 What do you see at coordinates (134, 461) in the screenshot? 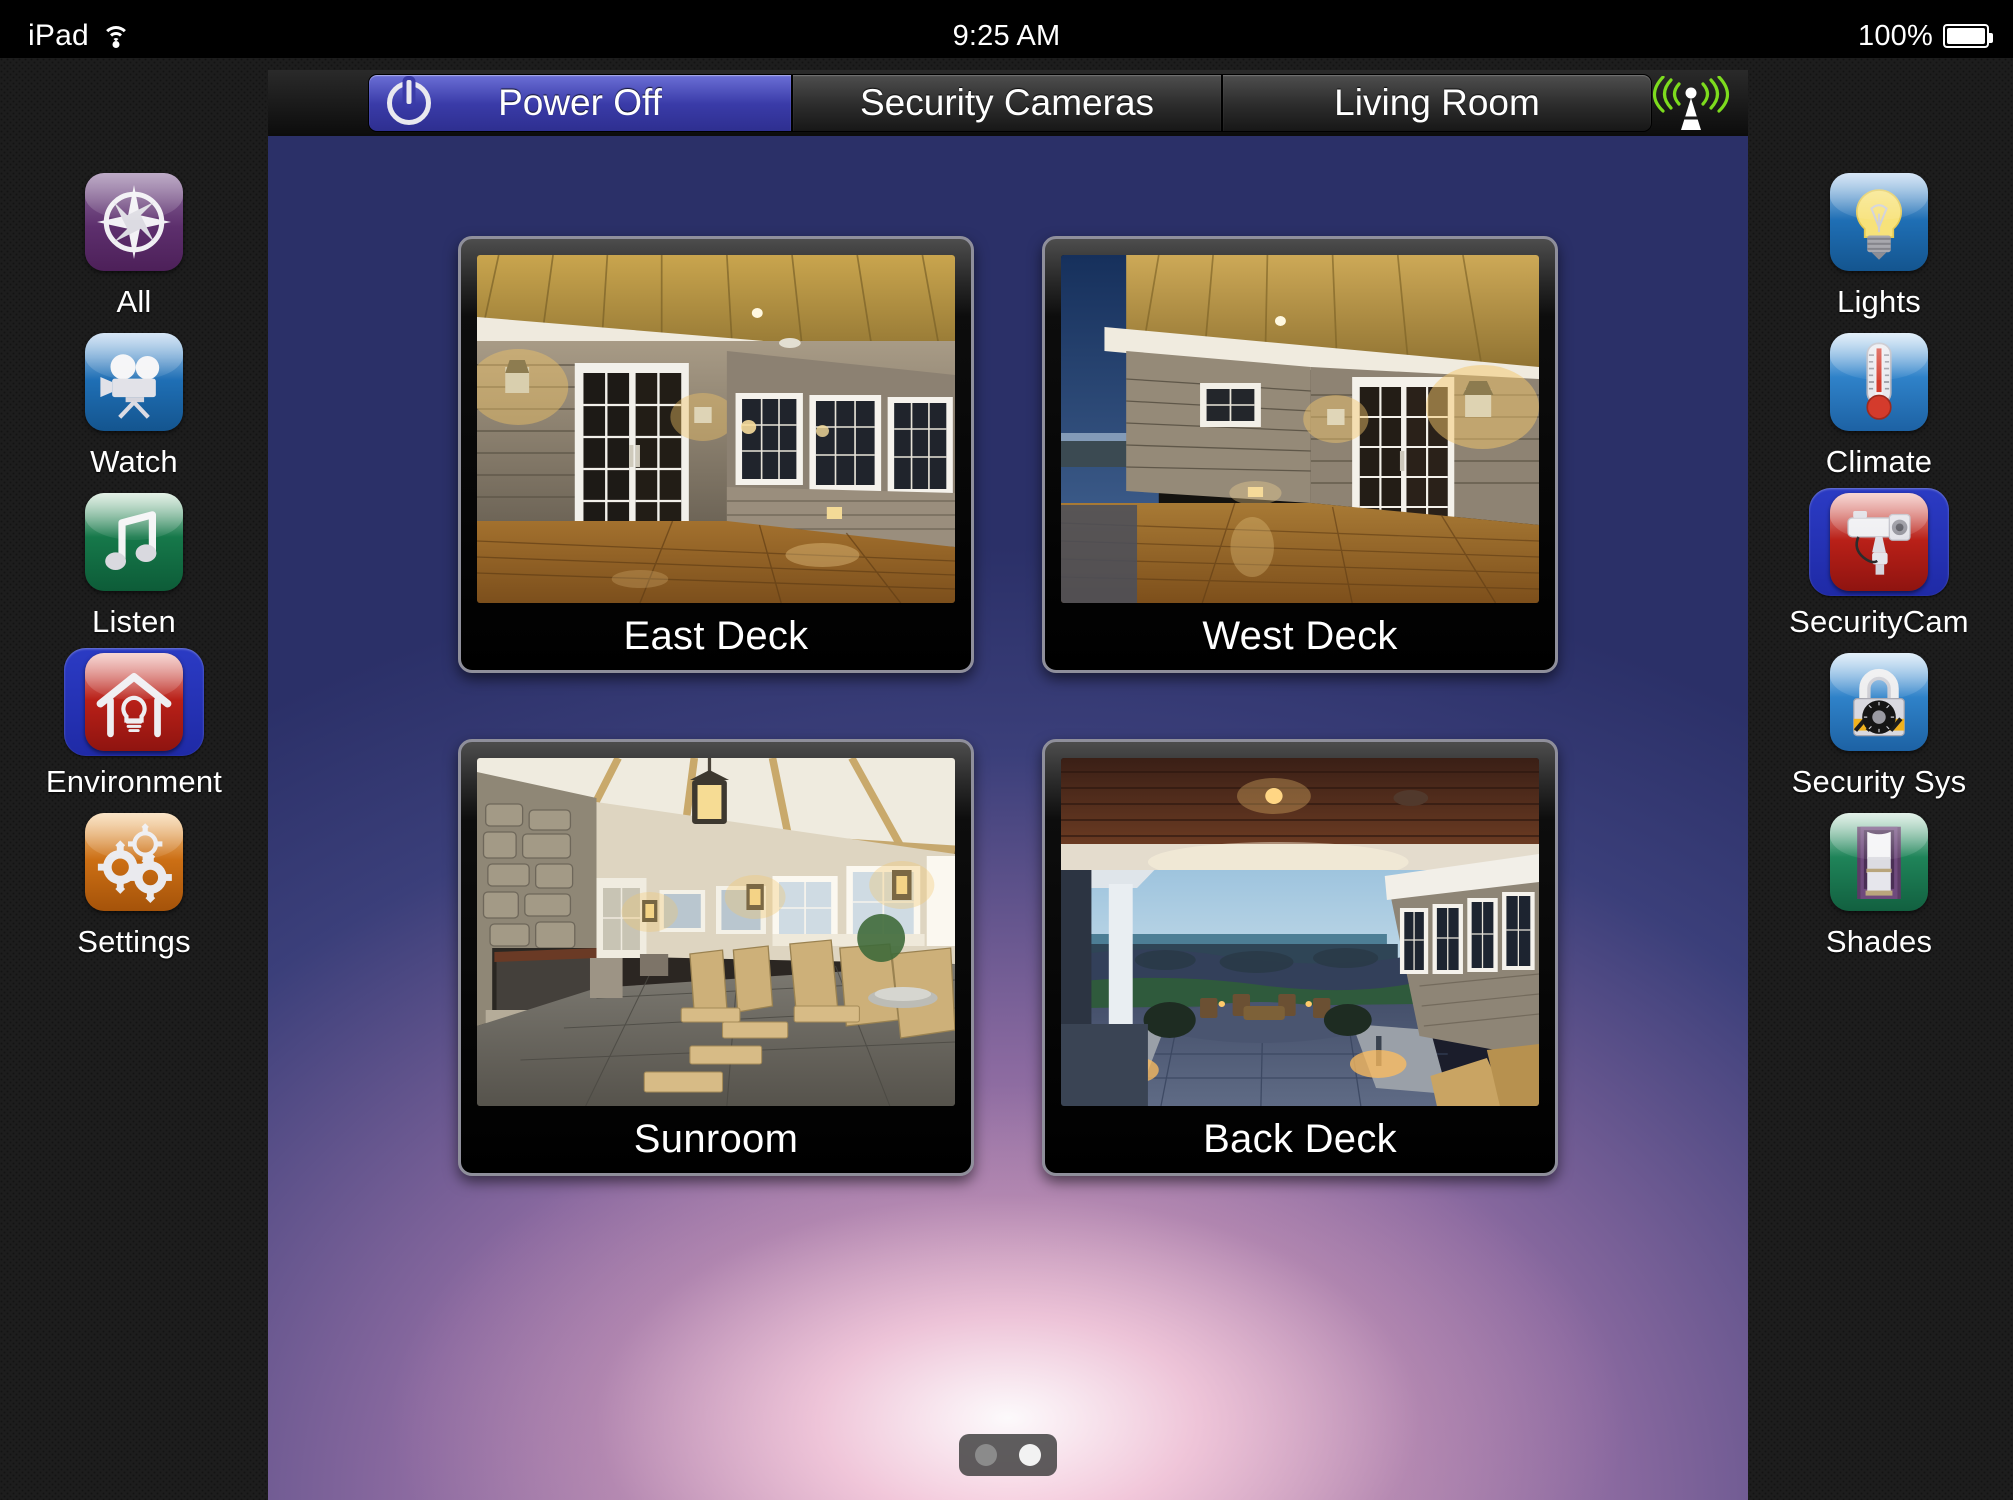
I see `sidebar-item-label: Watch` at bounding box center [134, 461].